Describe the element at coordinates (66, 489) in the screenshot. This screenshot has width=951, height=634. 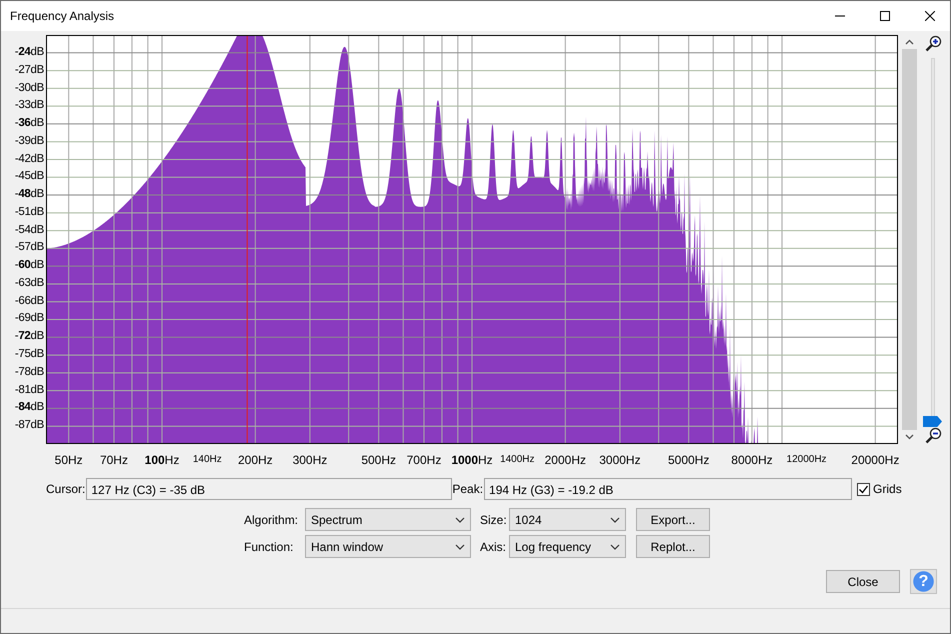
I see `readout-label: Cursor:` at that location.